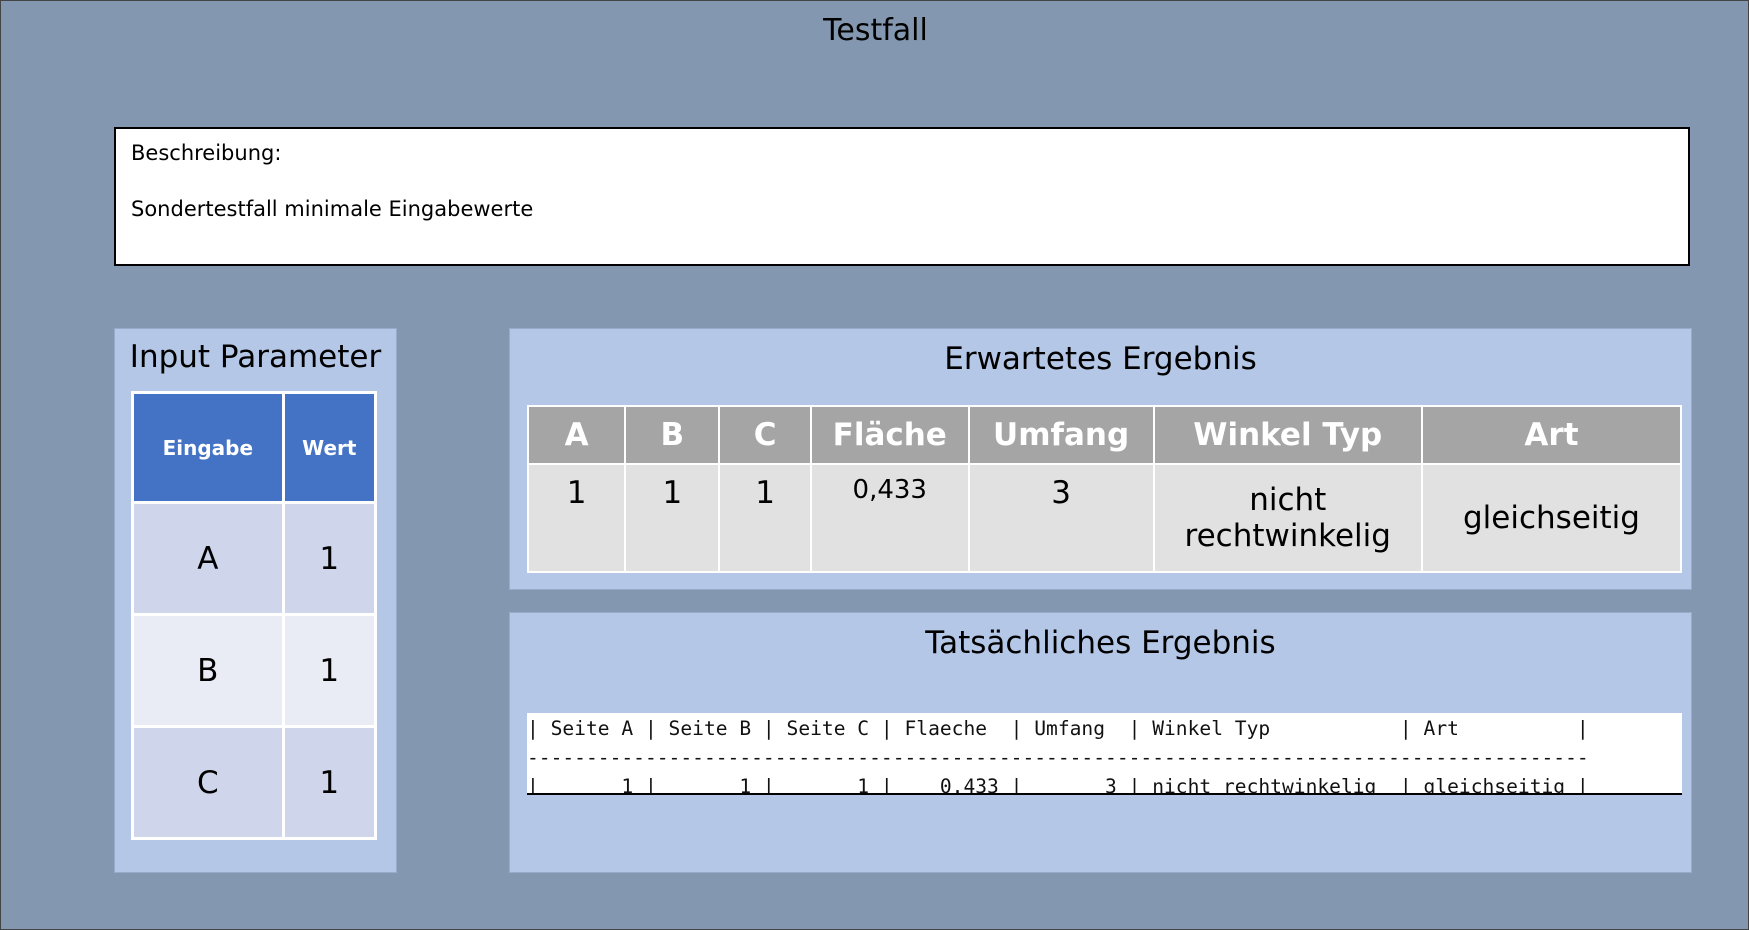 This screenshot has width=1749, height=930. I want to click on header-flaeche: Fläche, so click(889, 435).